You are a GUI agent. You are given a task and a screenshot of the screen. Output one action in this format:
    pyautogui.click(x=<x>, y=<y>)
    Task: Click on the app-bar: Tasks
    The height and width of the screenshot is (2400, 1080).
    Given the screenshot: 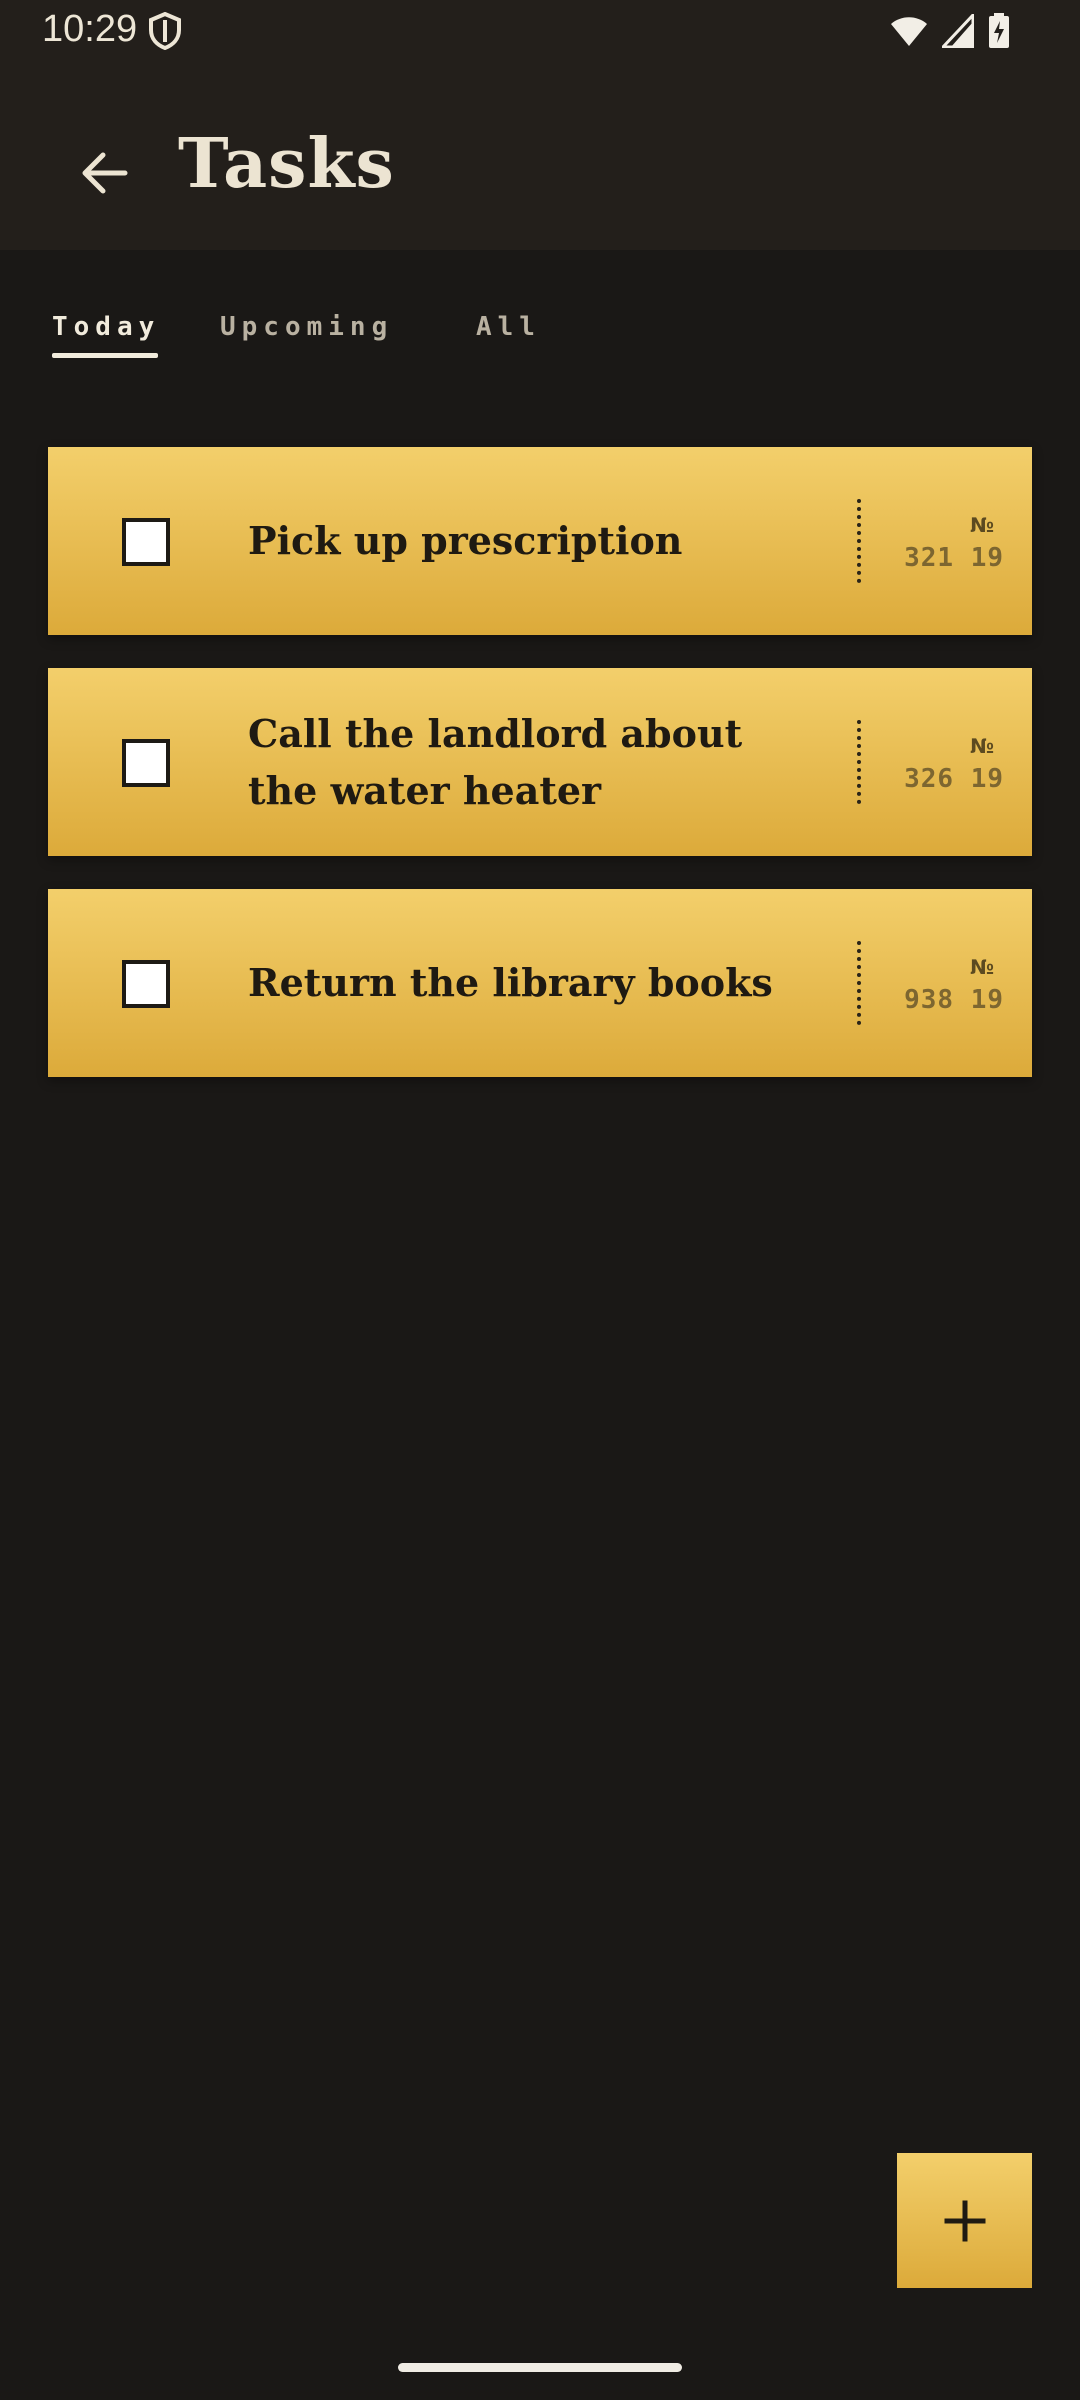 What is the action you would take?
    pyautogui.click(x=540, y=156)
    